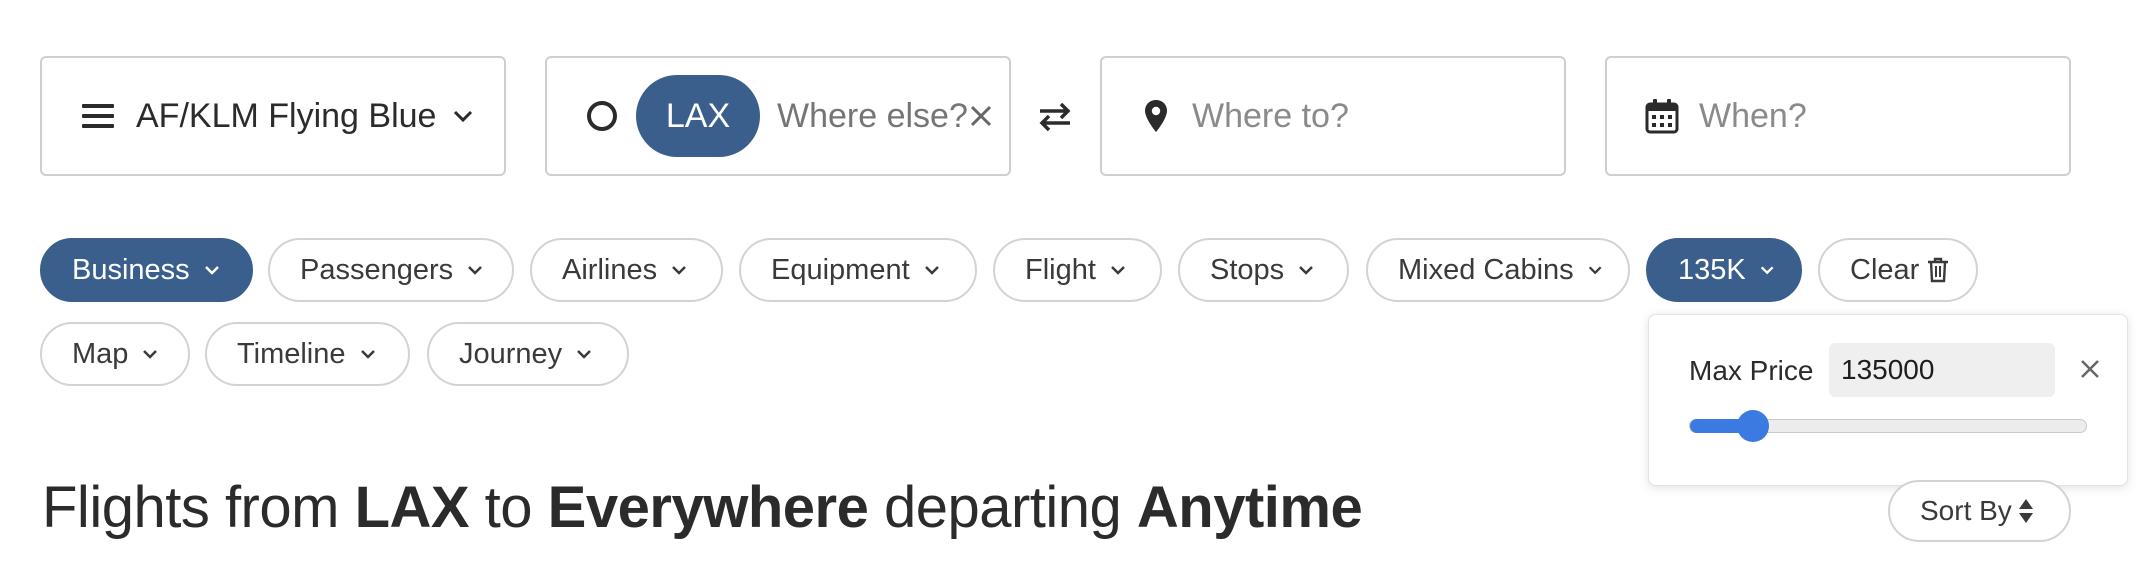 Image resolution: width=2150 pixels, height=572 pixels. I want to click on swap-icon, so click(1055, 117).